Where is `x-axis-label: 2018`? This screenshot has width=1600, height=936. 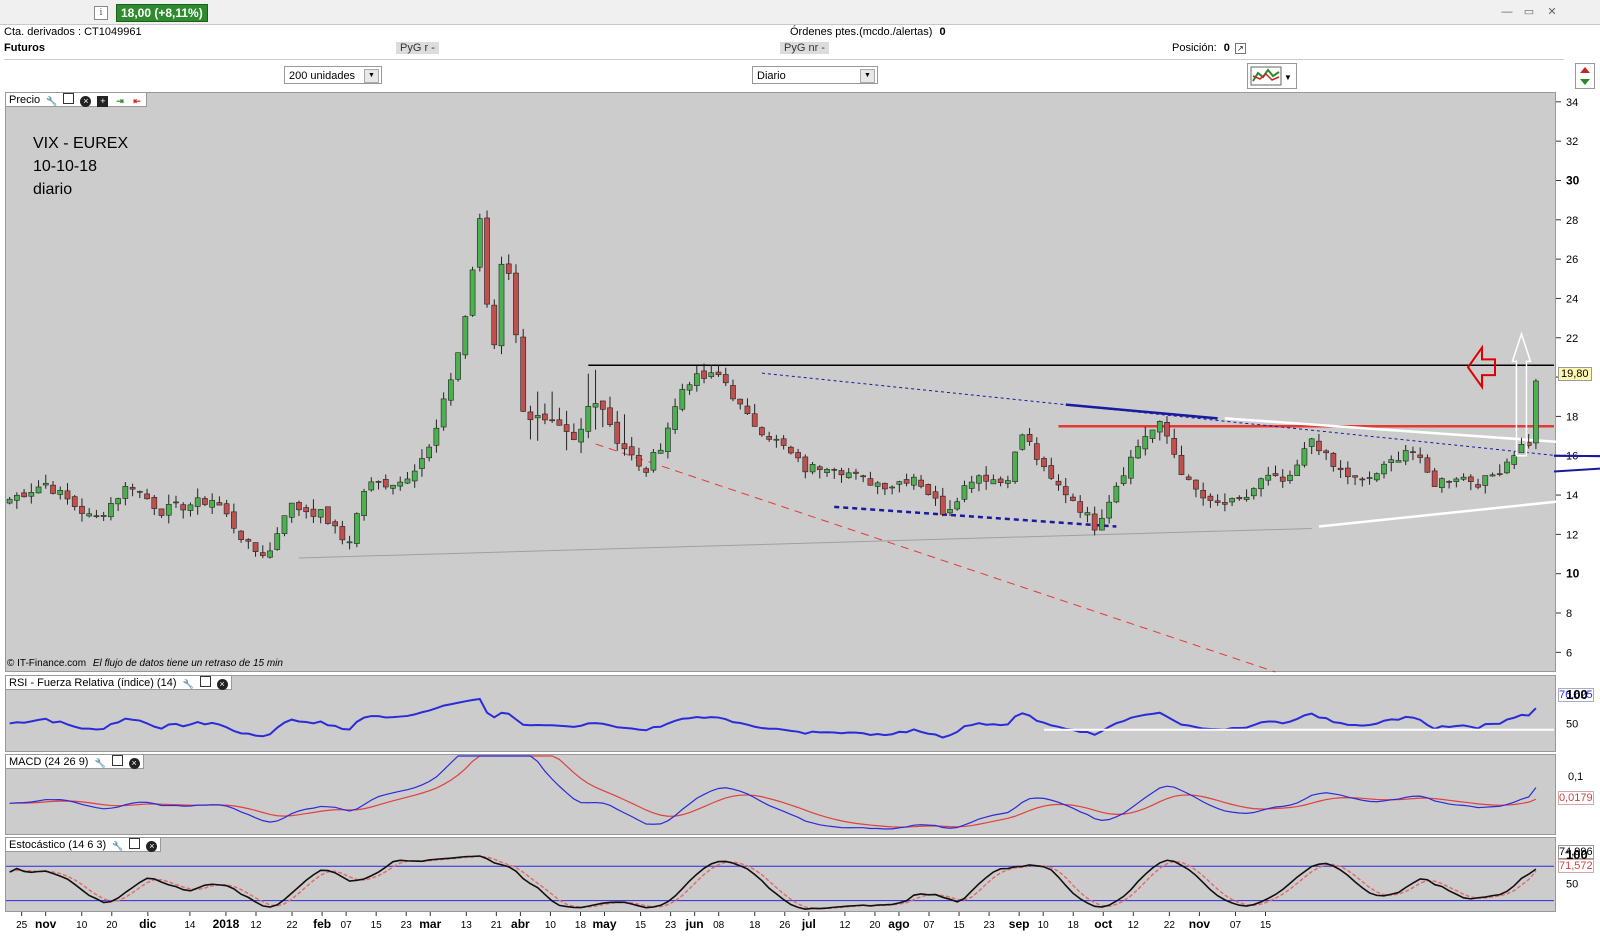 x-axis-label: 2018 is located at coordinates (226, 924).